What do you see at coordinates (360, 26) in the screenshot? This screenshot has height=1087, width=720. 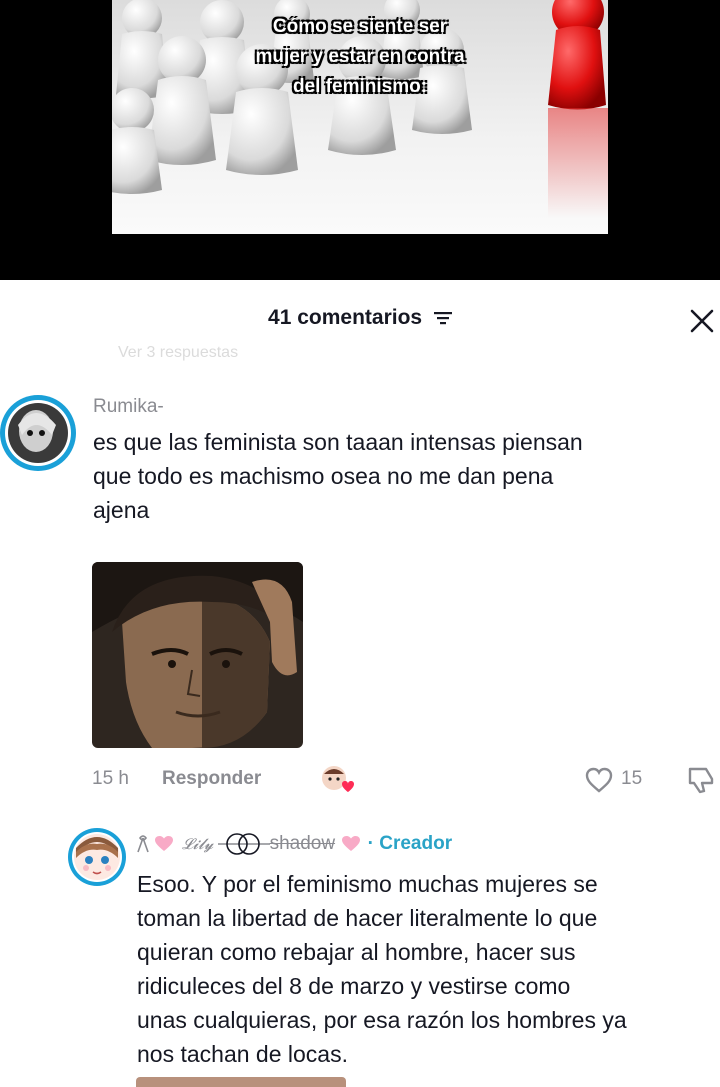 I see `caption-line-1: Cómo se siente ser` at bounding box center [360, 26].